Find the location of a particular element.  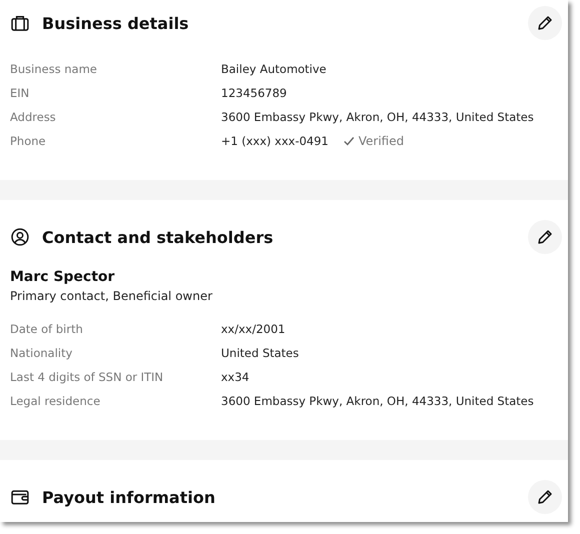

section-title: Contact and stakeholders is located at coordinates (158, 237).